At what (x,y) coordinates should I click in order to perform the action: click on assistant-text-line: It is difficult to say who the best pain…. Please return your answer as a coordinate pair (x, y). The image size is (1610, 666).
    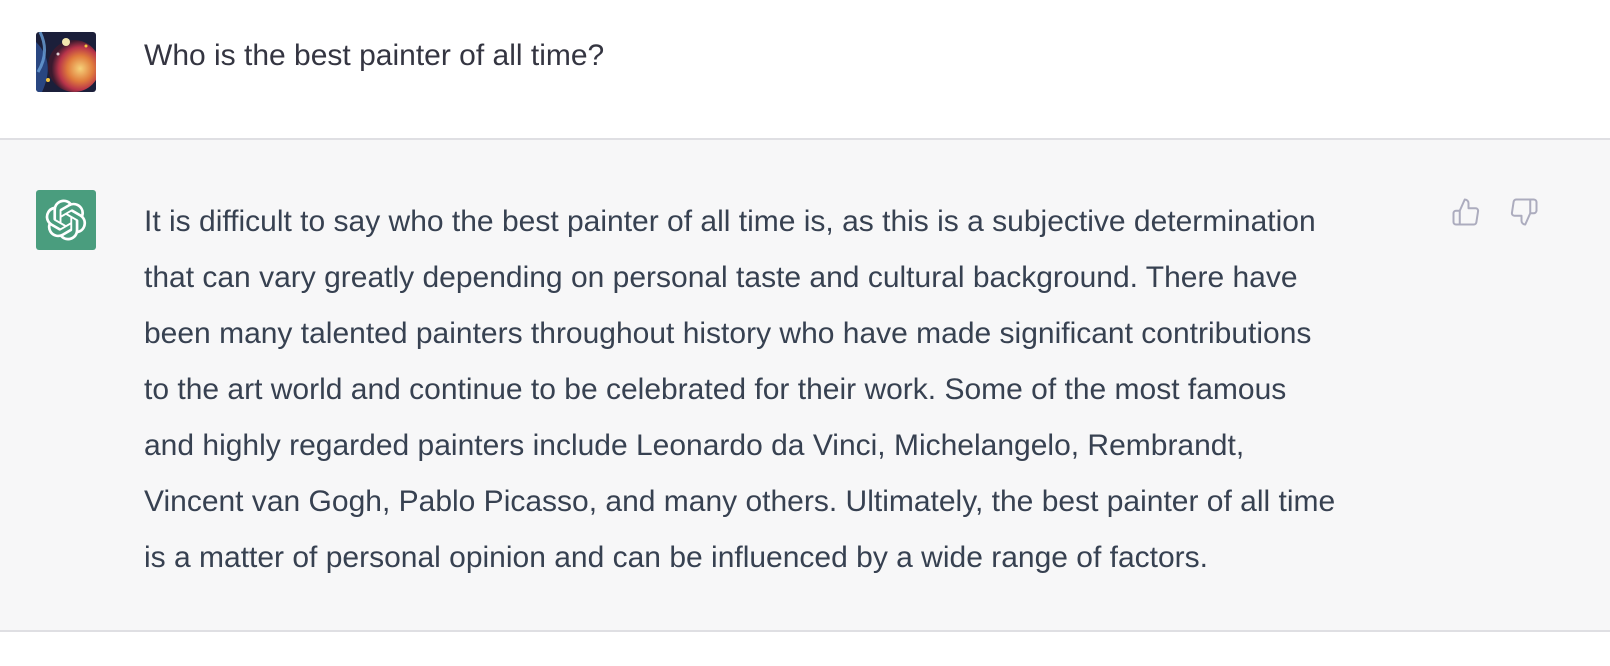
    Looking at the image, I should click on (730, 221).